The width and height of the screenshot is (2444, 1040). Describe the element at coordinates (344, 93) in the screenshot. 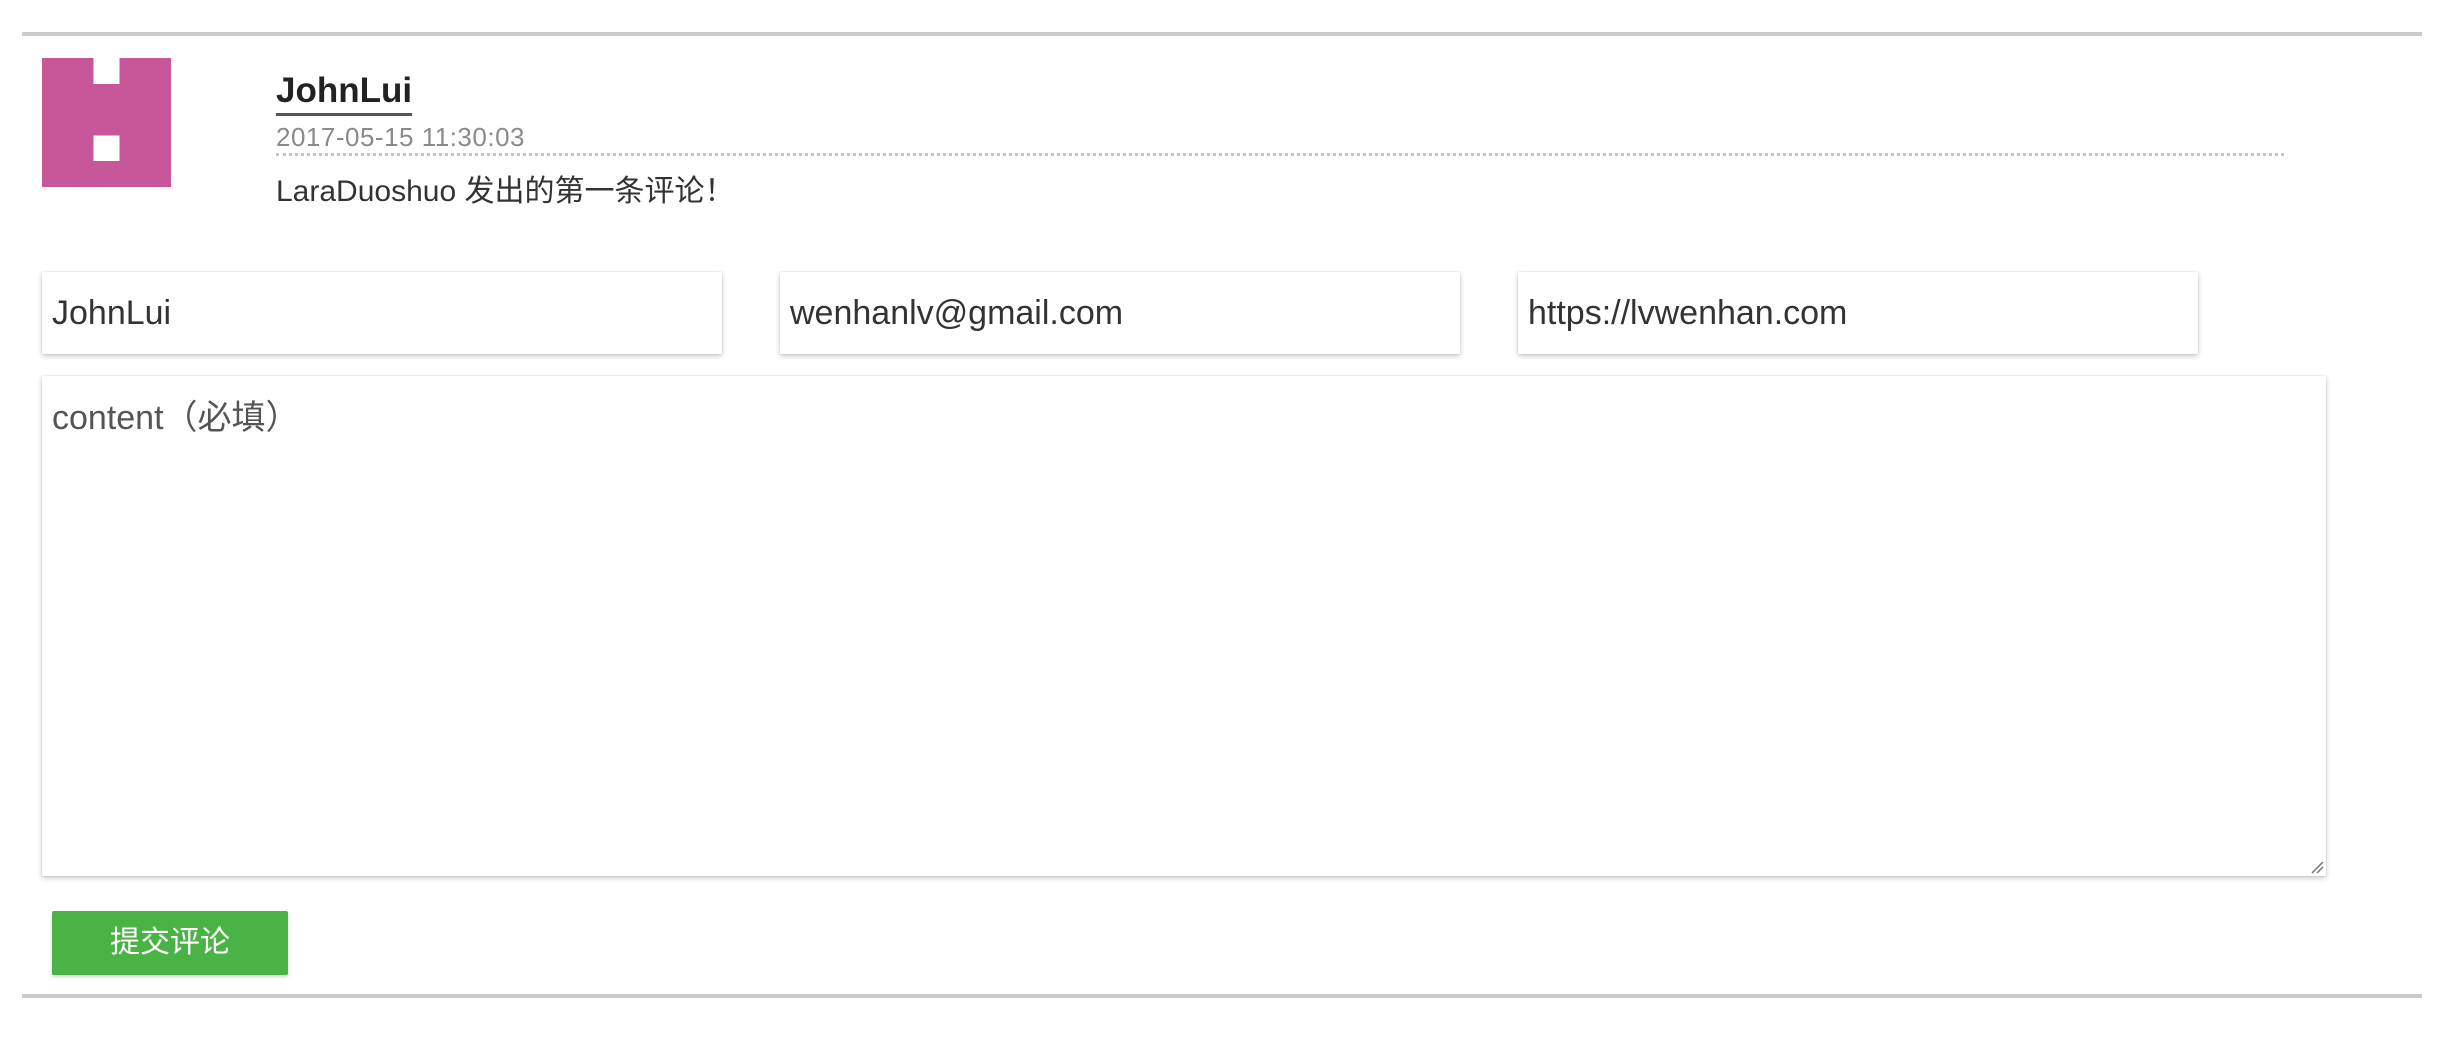

I see `comment-author-link: JohnLui` at that location.